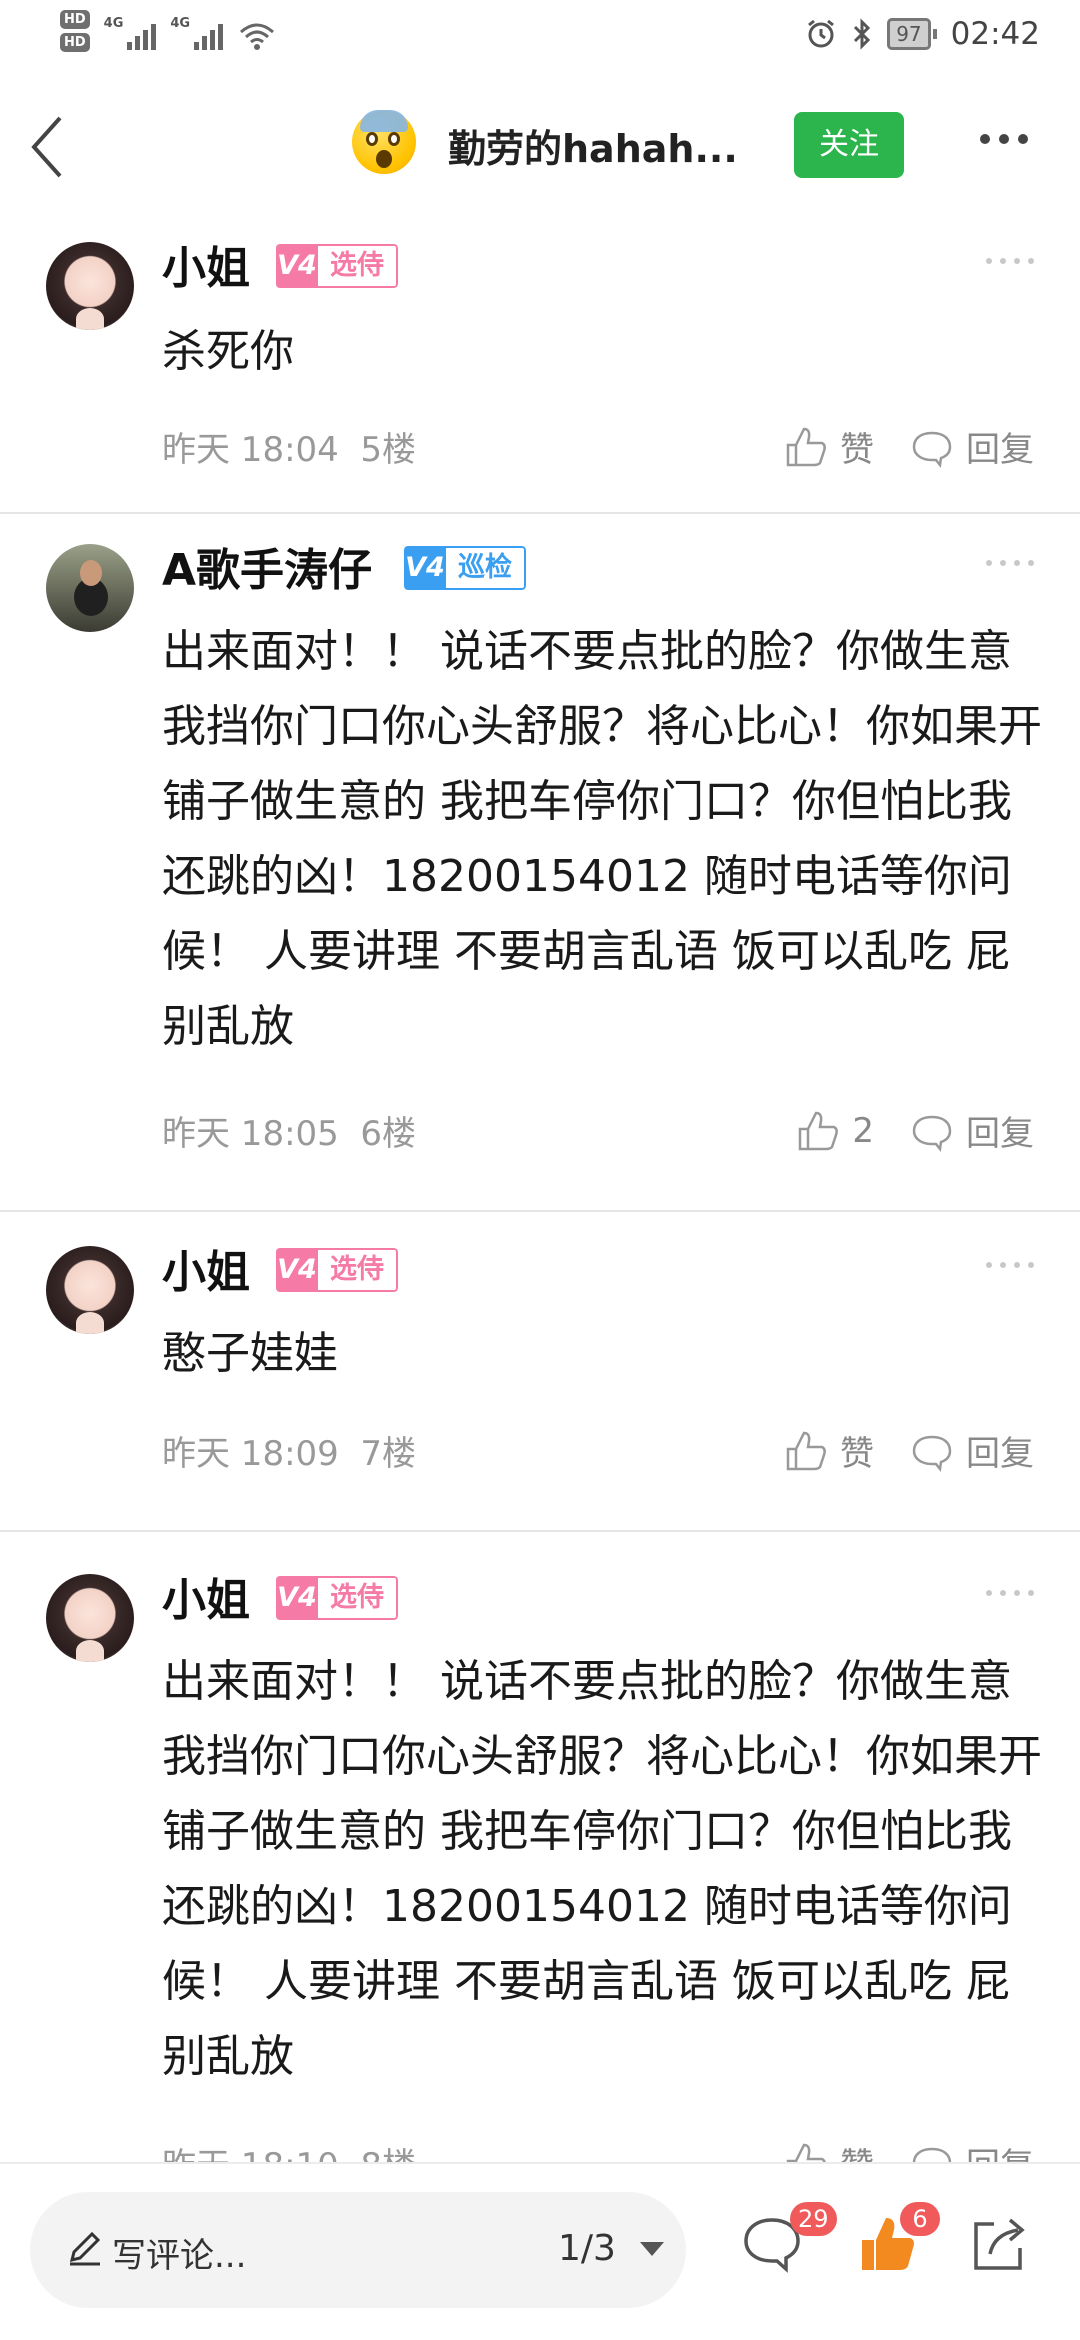 Image resolution: width=1080 pixels, height=2340 pixels. Describe the element at coordinates (1004, 139) in the screenshot. I see `more-icon` at that location.